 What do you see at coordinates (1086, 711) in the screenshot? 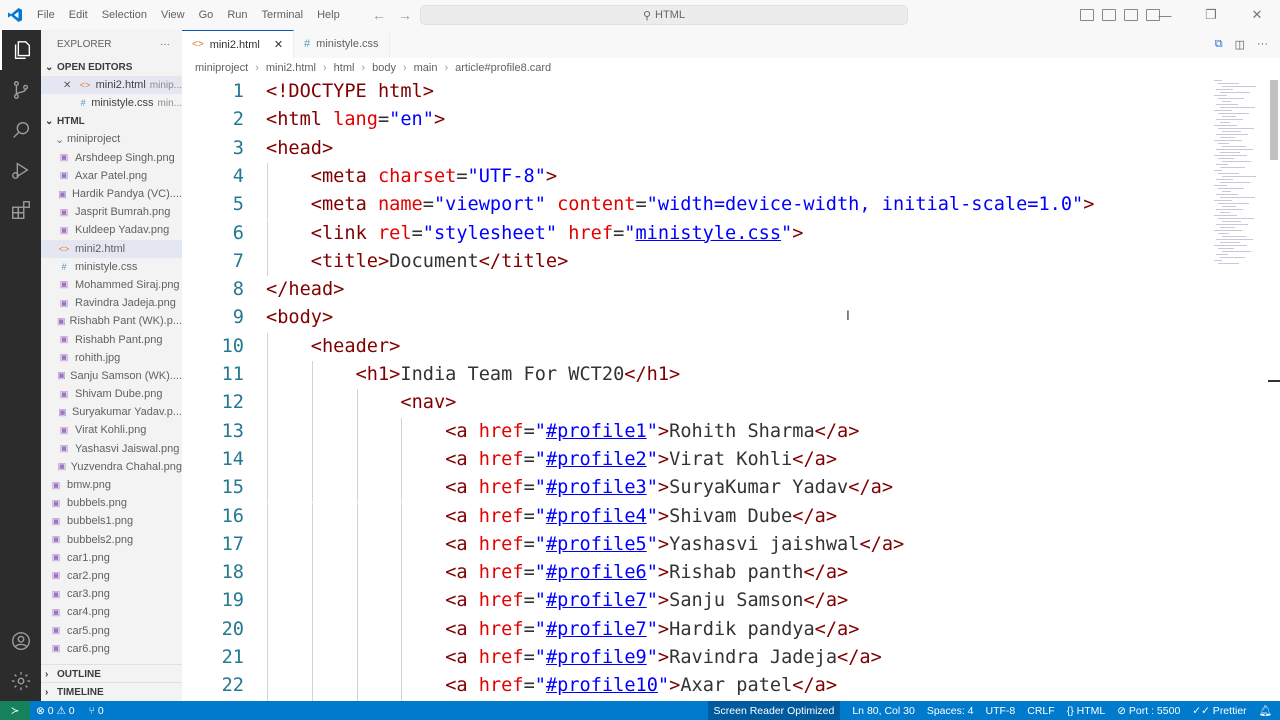
I see `language-mode: {} HTML` at bounding box center [1086, 711].